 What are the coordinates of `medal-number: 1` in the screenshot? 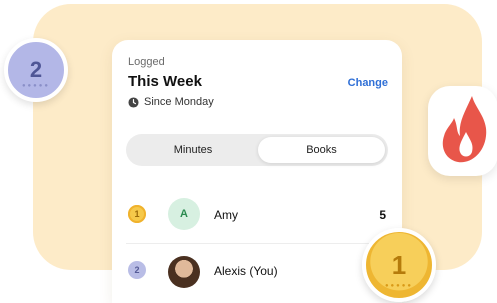 It's located at (399, 264).